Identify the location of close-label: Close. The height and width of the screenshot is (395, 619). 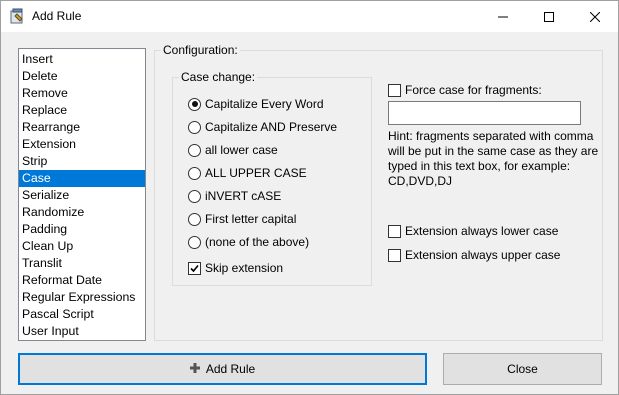
(522, 369).